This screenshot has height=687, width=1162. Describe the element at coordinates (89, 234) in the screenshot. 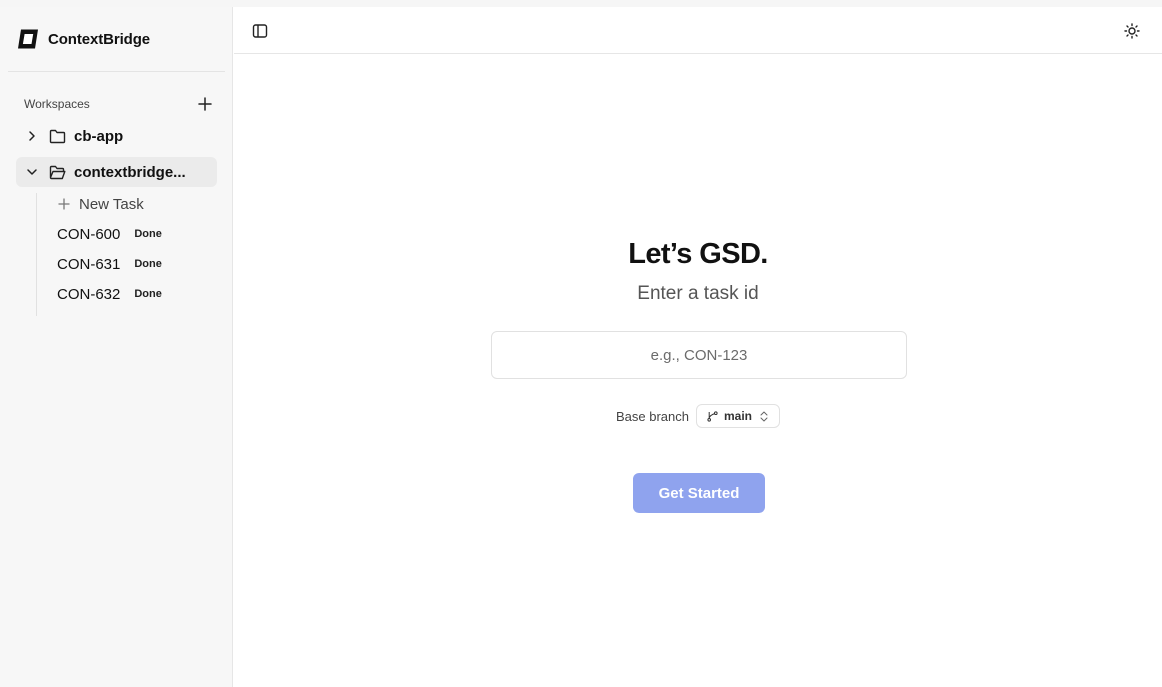

I see `task-id: CON-600` at that location.